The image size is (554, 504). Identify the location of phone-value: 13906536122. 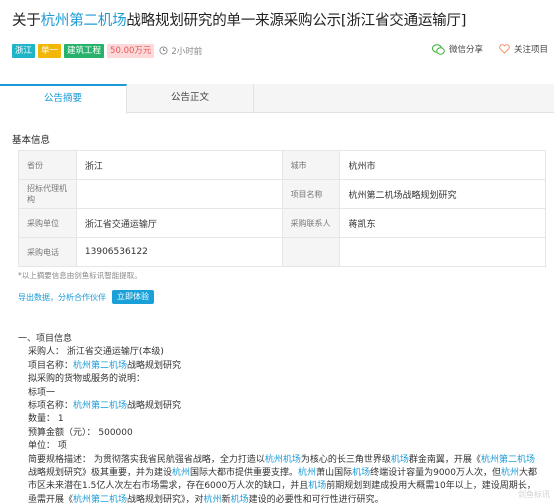
(179, 252).